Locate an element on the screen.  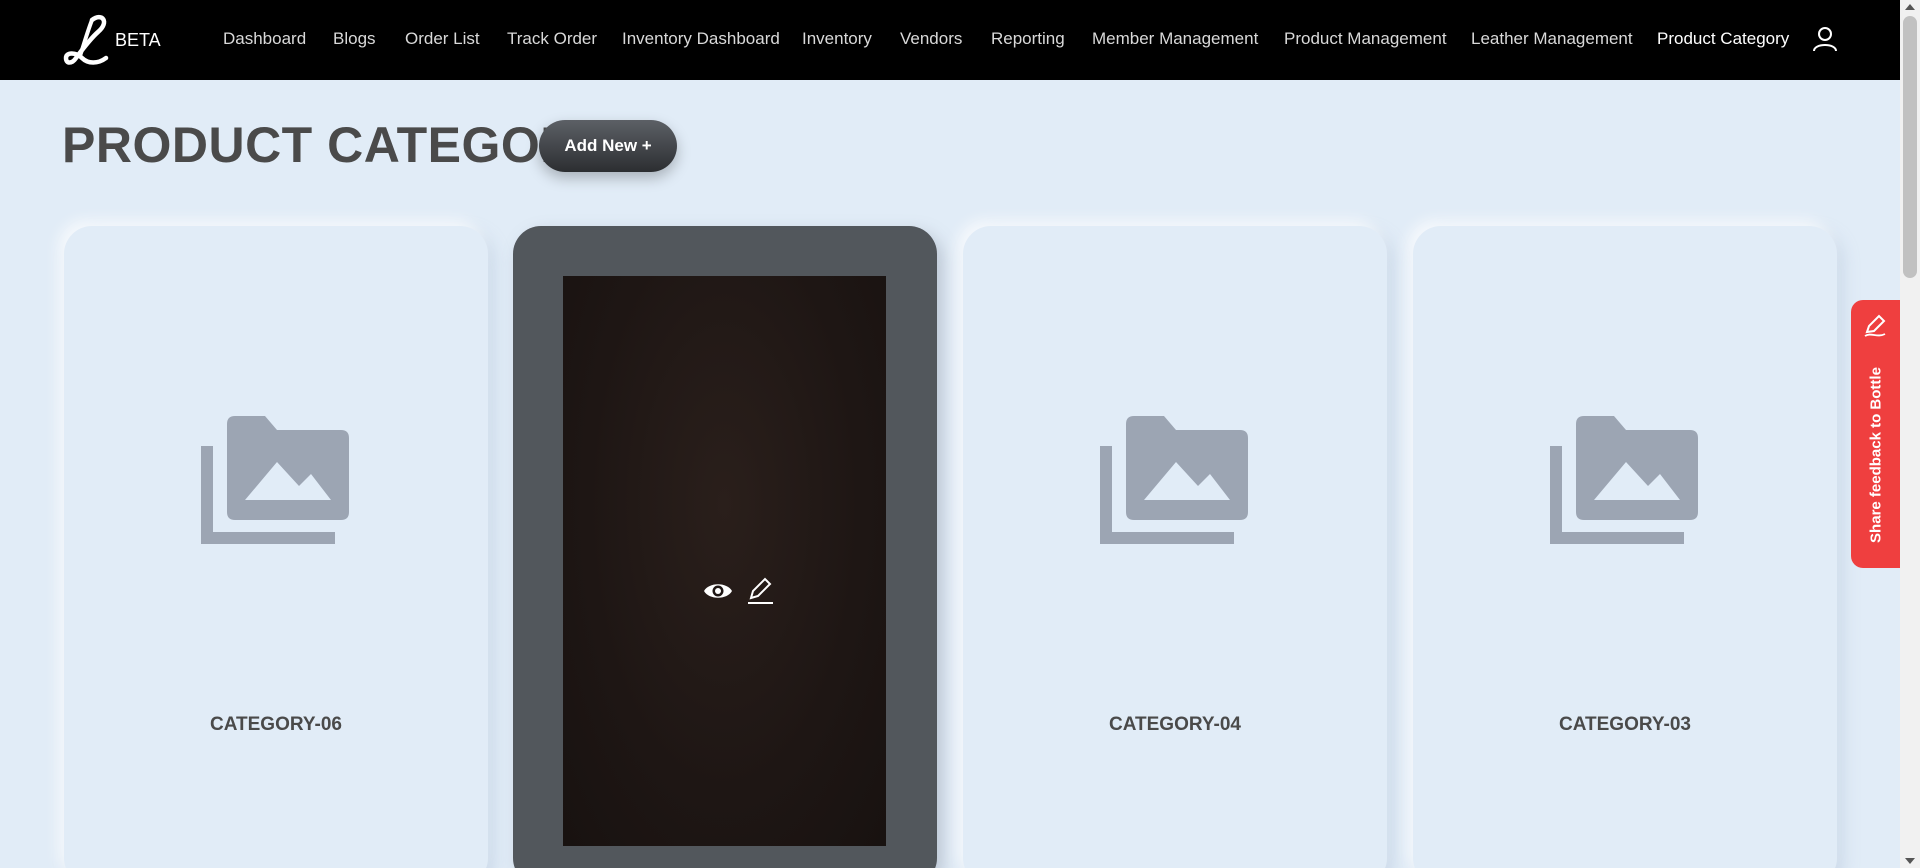
nav-vendors: Vendors is located at coordinates (931, 39).